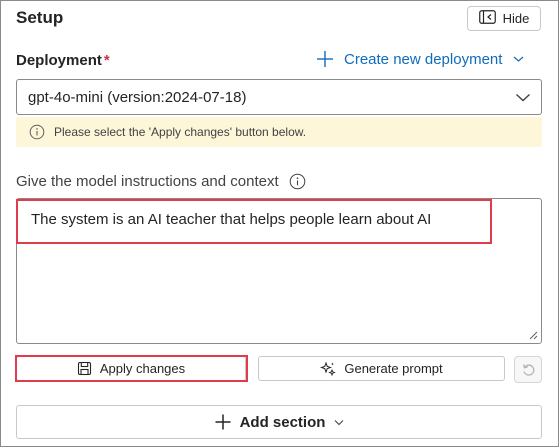 Image resolution: width=559 pixels, height=447 pixels. I want to click on apply-changes-button: Apply changes, so click(131, 368).